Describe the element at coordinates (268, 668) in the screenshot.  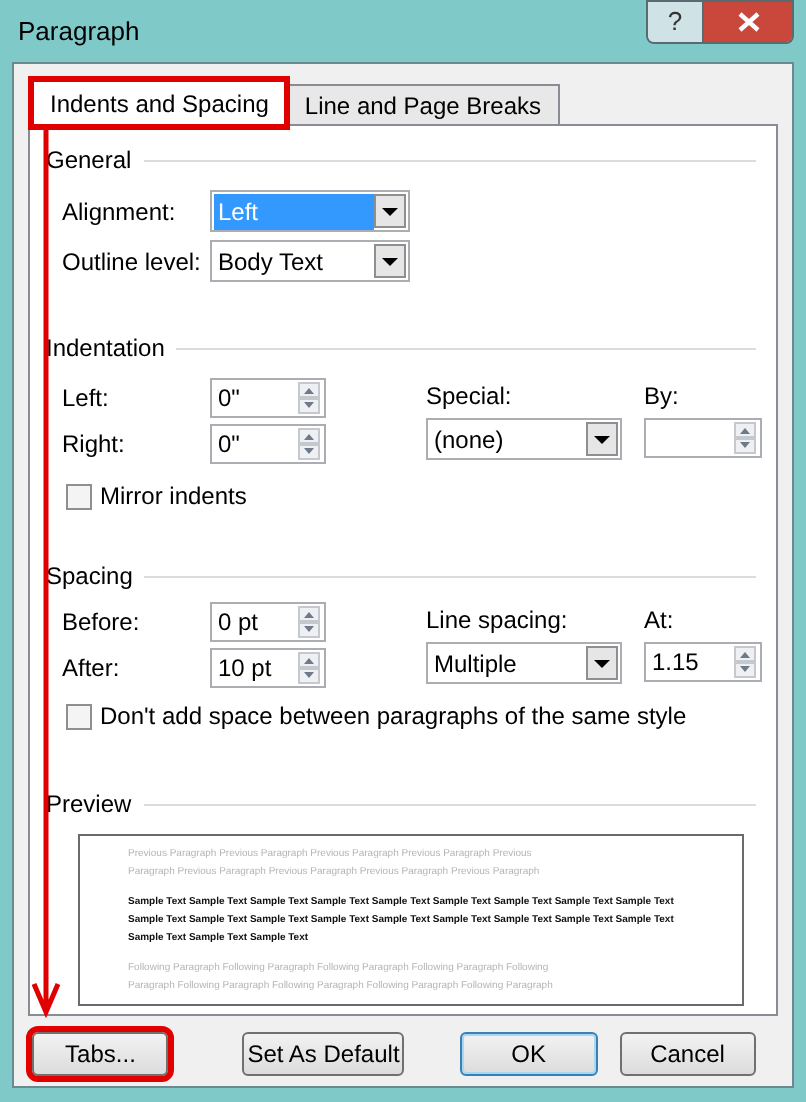
I see `spin-field: 10 pt` at that location.